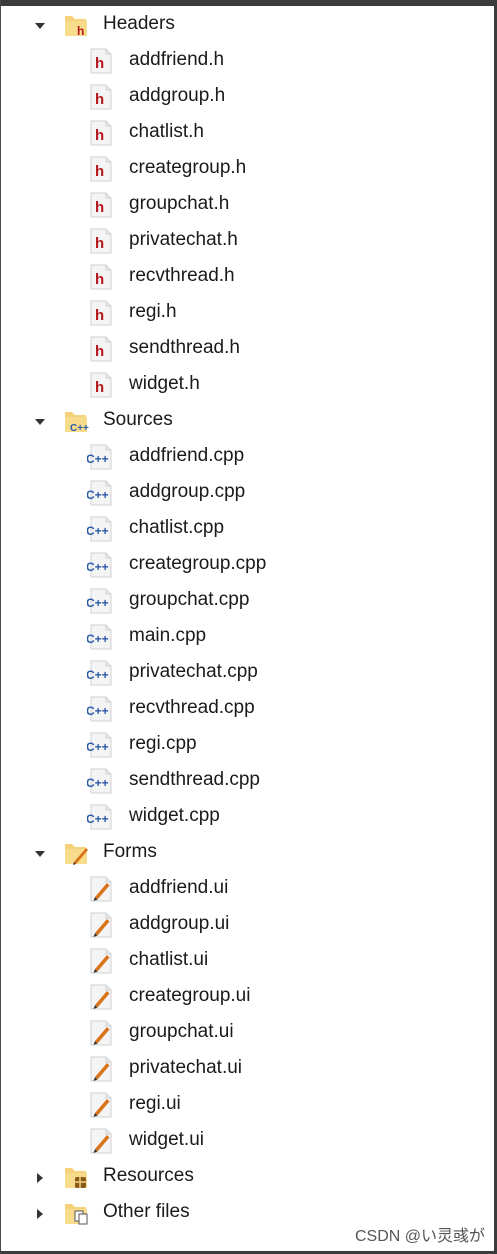  What do you see at coordinates (163, 743) in the screenshot?
I see `tree-file-label: regi.cpp` at bounding box center [163, 743].